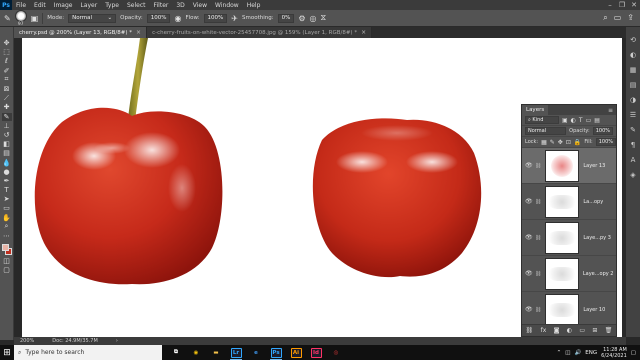 The width and height of the screenshot is (640, 360). I want to click on pressure-opacity-icon: ◉, so click(177, 18).